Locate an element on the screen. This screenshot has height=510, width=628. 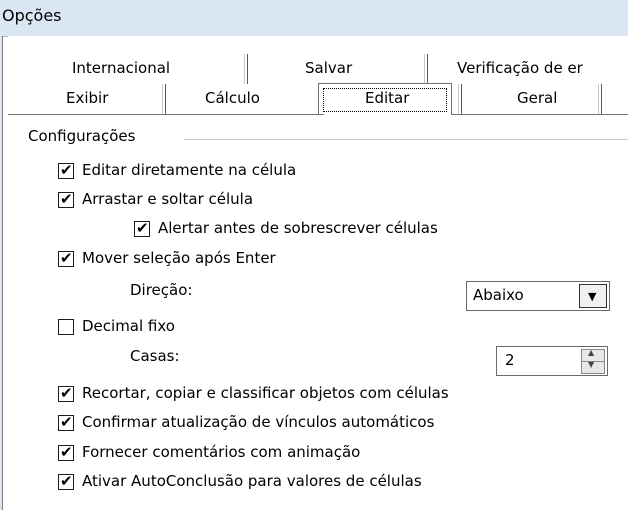
tab-label: Editar is located at coordinates (387, 98).